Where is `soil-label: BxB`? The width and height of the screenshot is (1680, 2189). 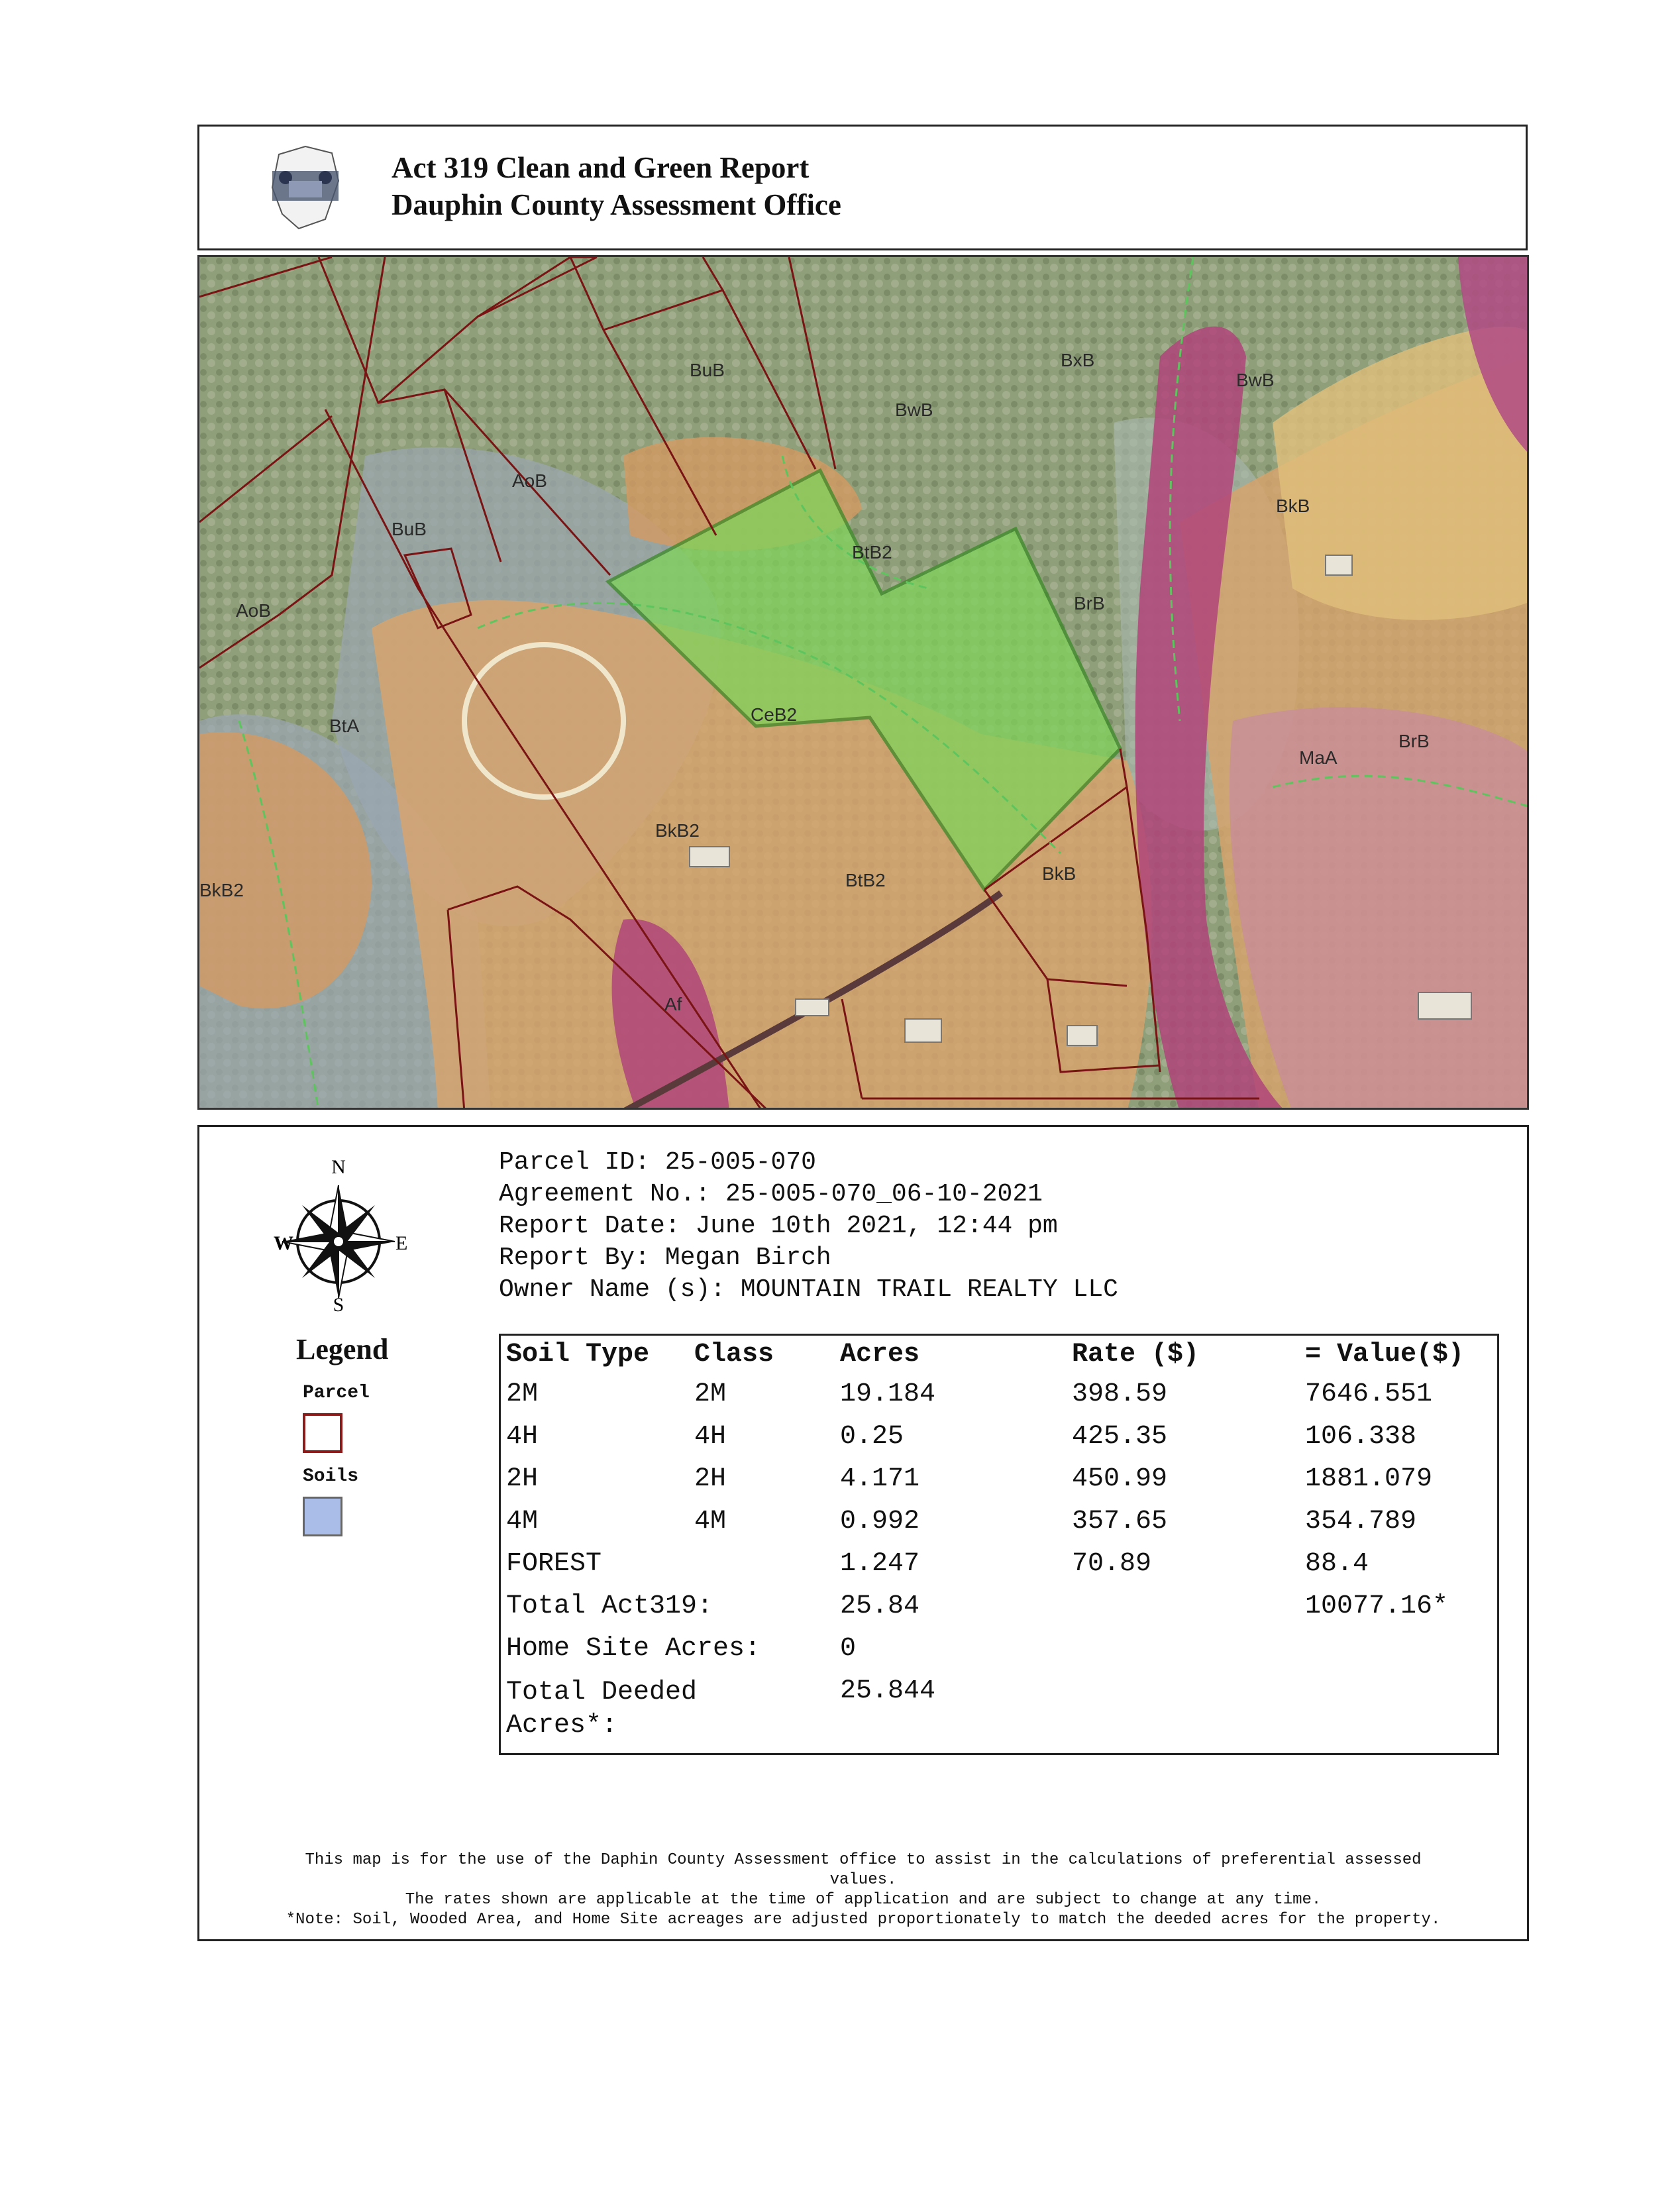
soil-label: BxB is located at coordinates (1078, 360).